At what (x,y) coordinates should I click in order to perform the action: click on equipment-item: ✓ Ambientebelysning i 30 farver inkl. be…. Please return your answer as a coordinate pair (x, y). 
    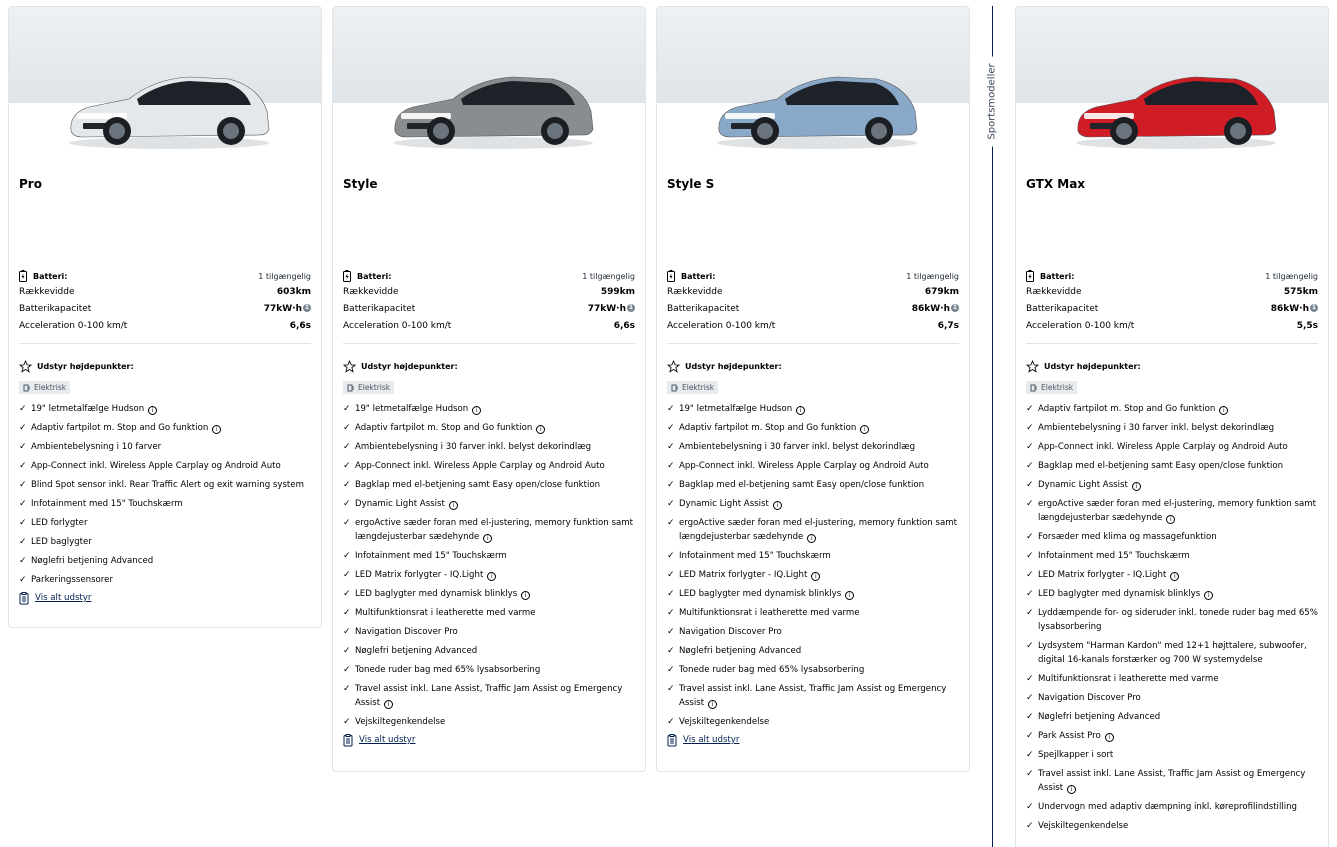
    Looking at the image, I should click on (1172, 428).